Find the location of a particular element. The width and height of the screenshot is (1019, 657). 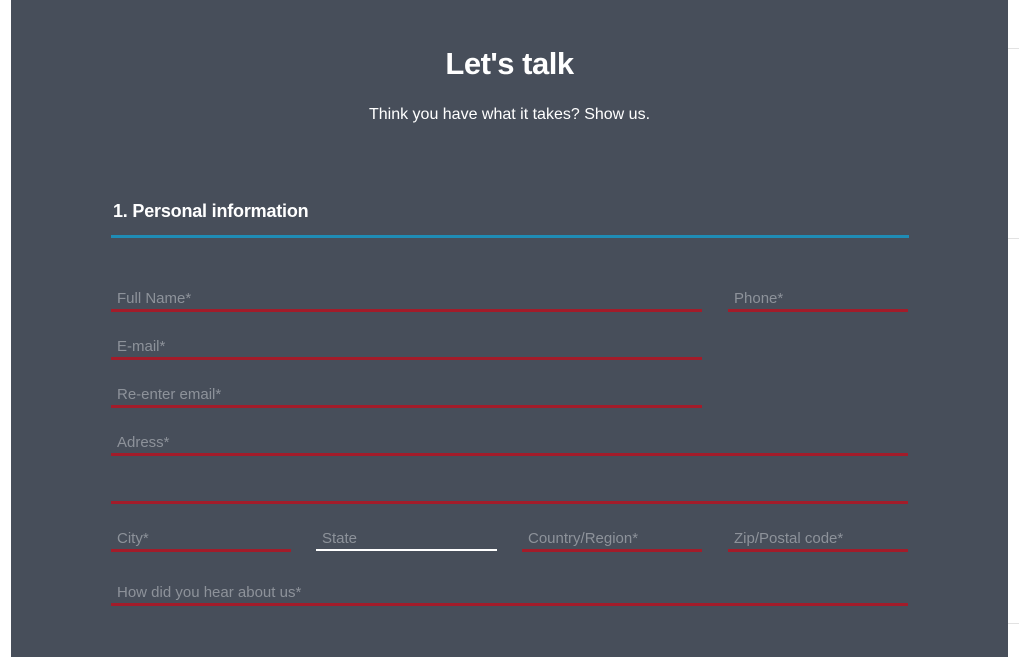

state-input is located at coordinates (406, 538).